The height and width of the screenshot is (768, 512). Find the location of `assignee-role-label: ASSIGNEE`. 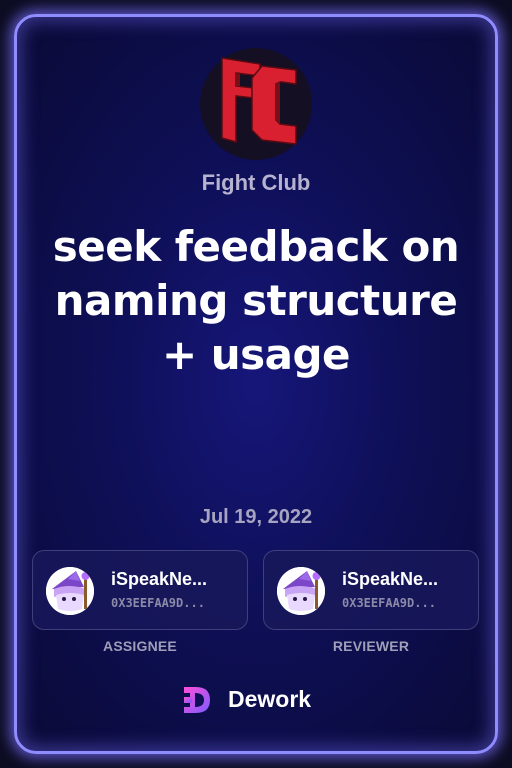

assignee-role-label: ASSIGNEE is located at coordinates (140, 646).